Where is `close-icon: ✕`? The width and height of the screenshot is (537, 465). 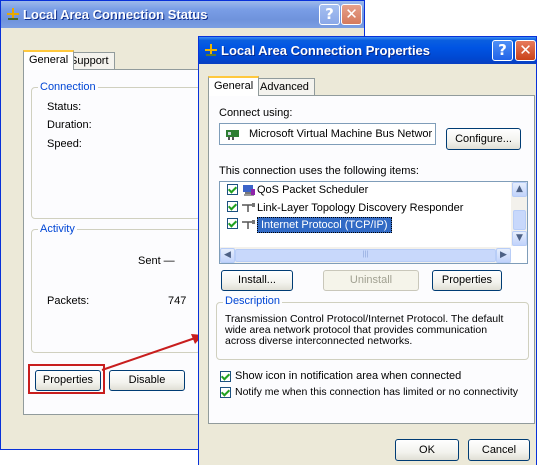
close-icon: ✕ is located at coordinates (525, 50).